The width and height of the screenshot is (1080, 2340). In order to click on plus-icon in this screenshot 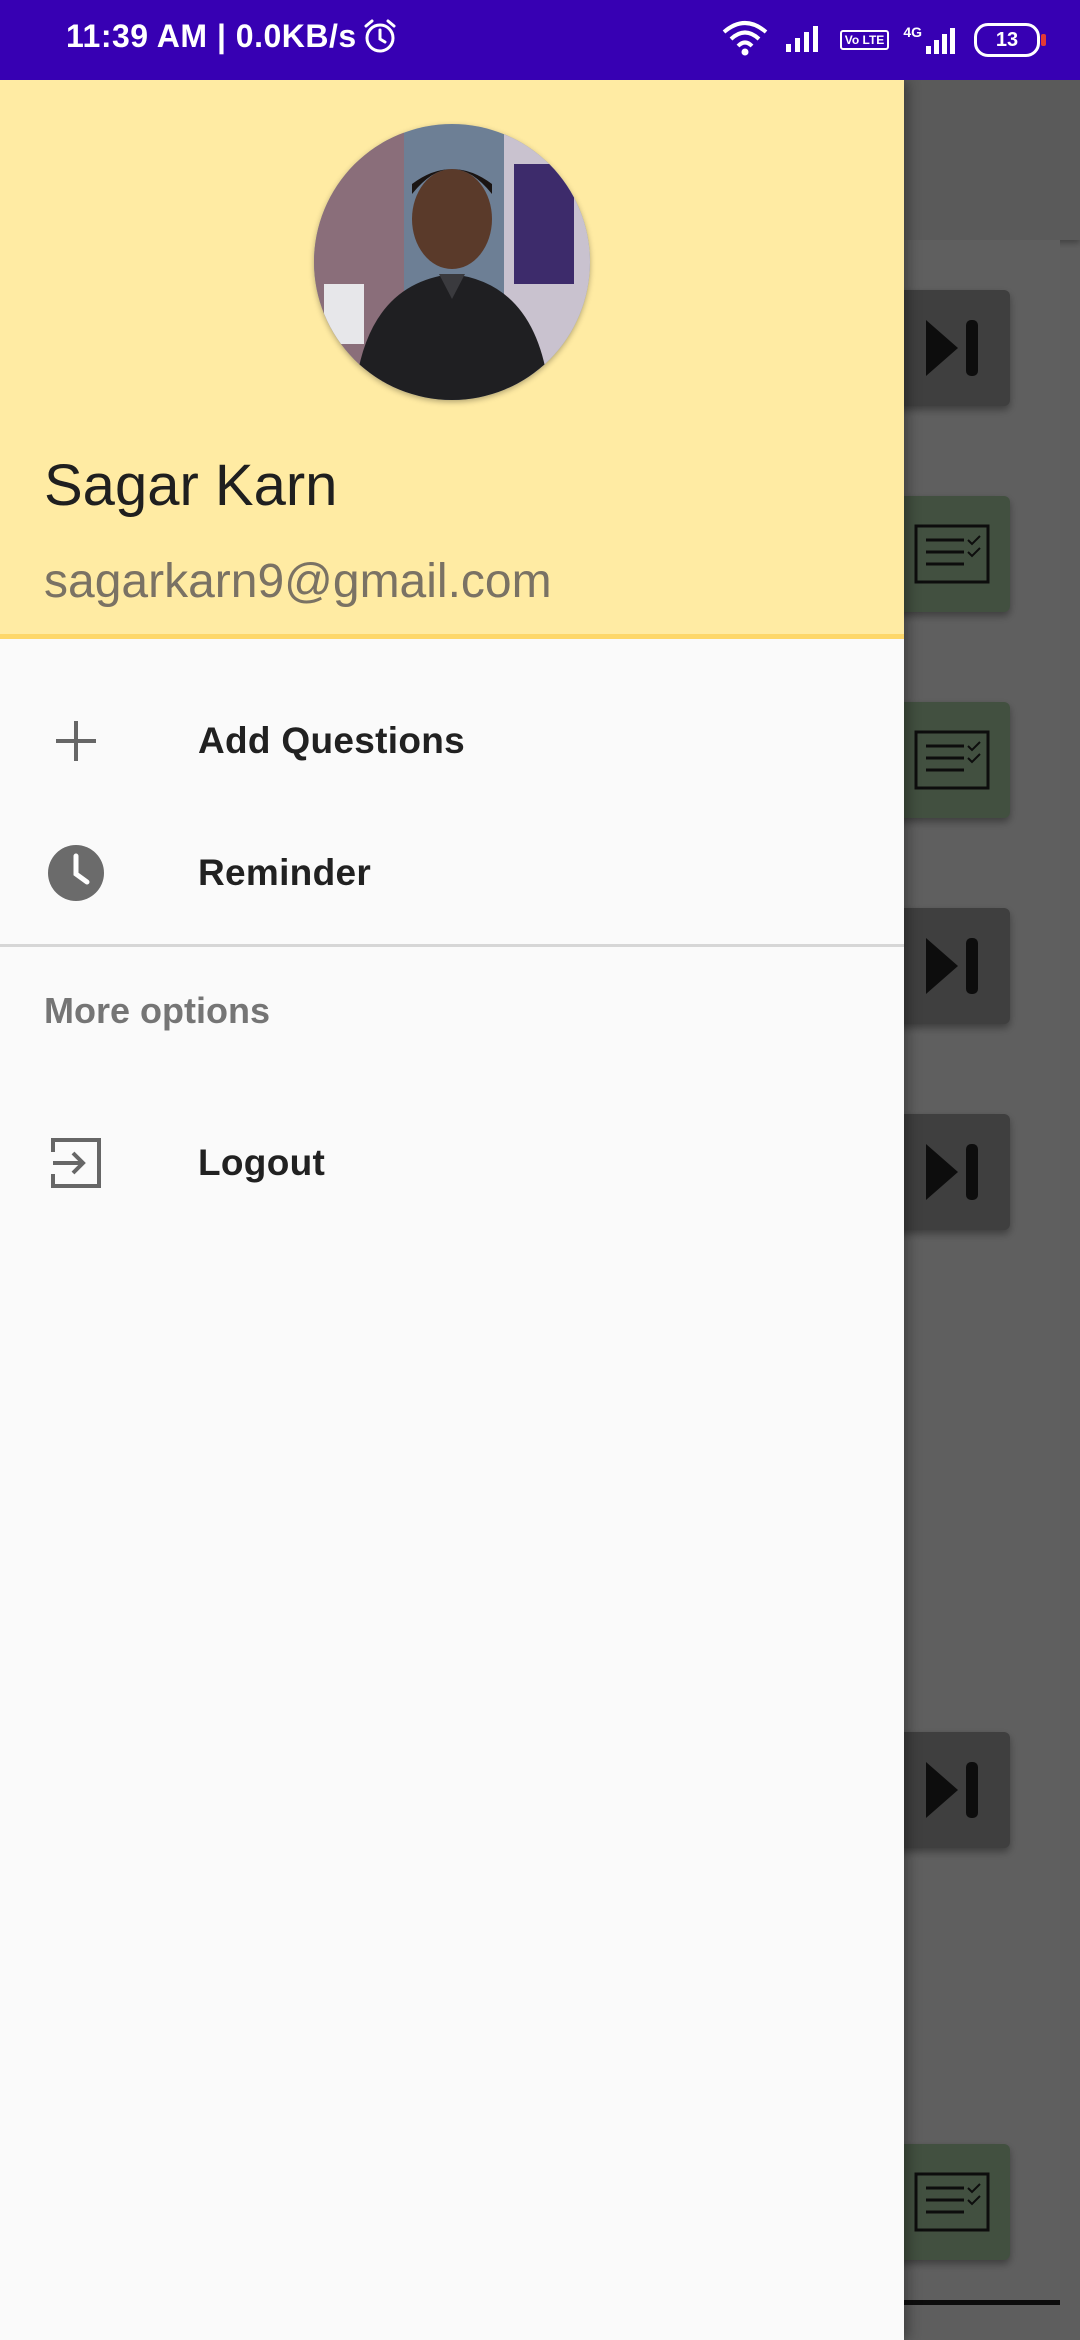, I will do `click(76, 741)`.